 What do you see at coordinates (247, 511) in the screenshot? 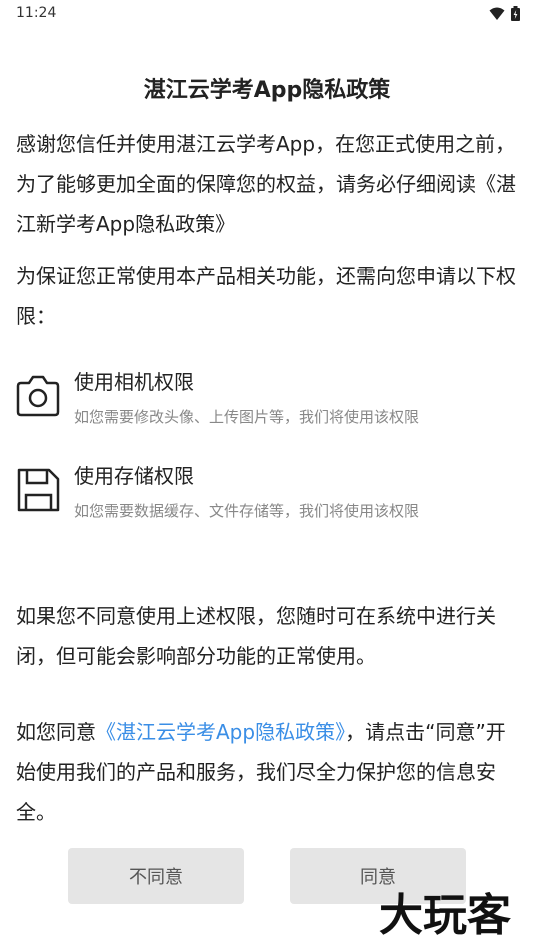
I see `permission-storage-desc: 如您需要数据缓存、文件存储等，我们将使用该权限` at bounding box center [247, 511].